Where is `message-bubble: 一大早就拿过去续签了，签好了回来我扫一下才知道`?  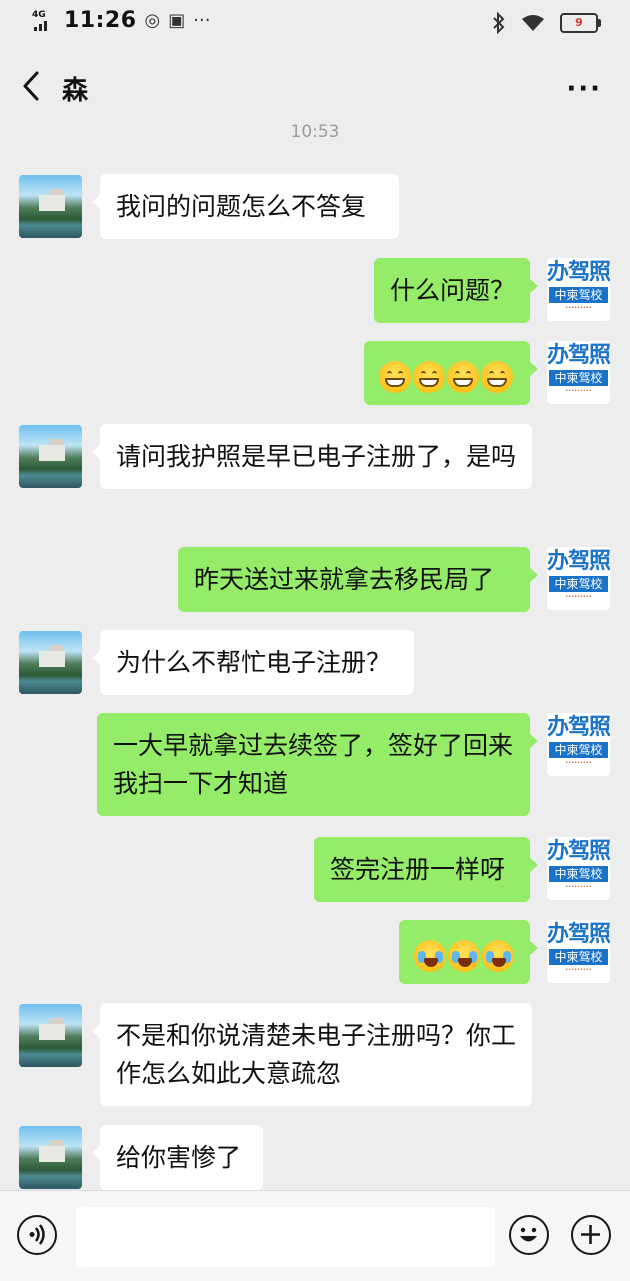 message-bubble: 一大早就拿过去续签了，签好了回来我扫一下才知道 is located at coordinates (317, 764).